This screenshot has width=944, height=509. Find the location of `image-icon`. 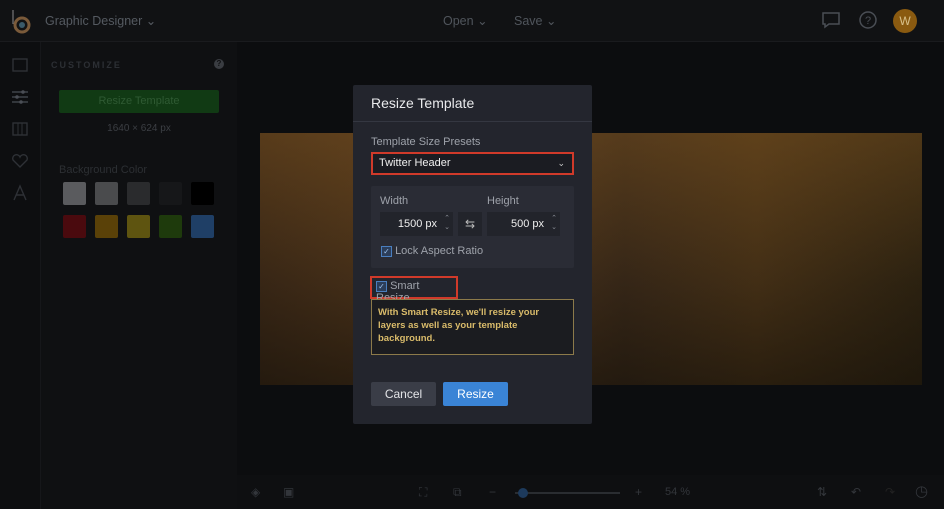

image-icon is located at coordinates (20, 65).